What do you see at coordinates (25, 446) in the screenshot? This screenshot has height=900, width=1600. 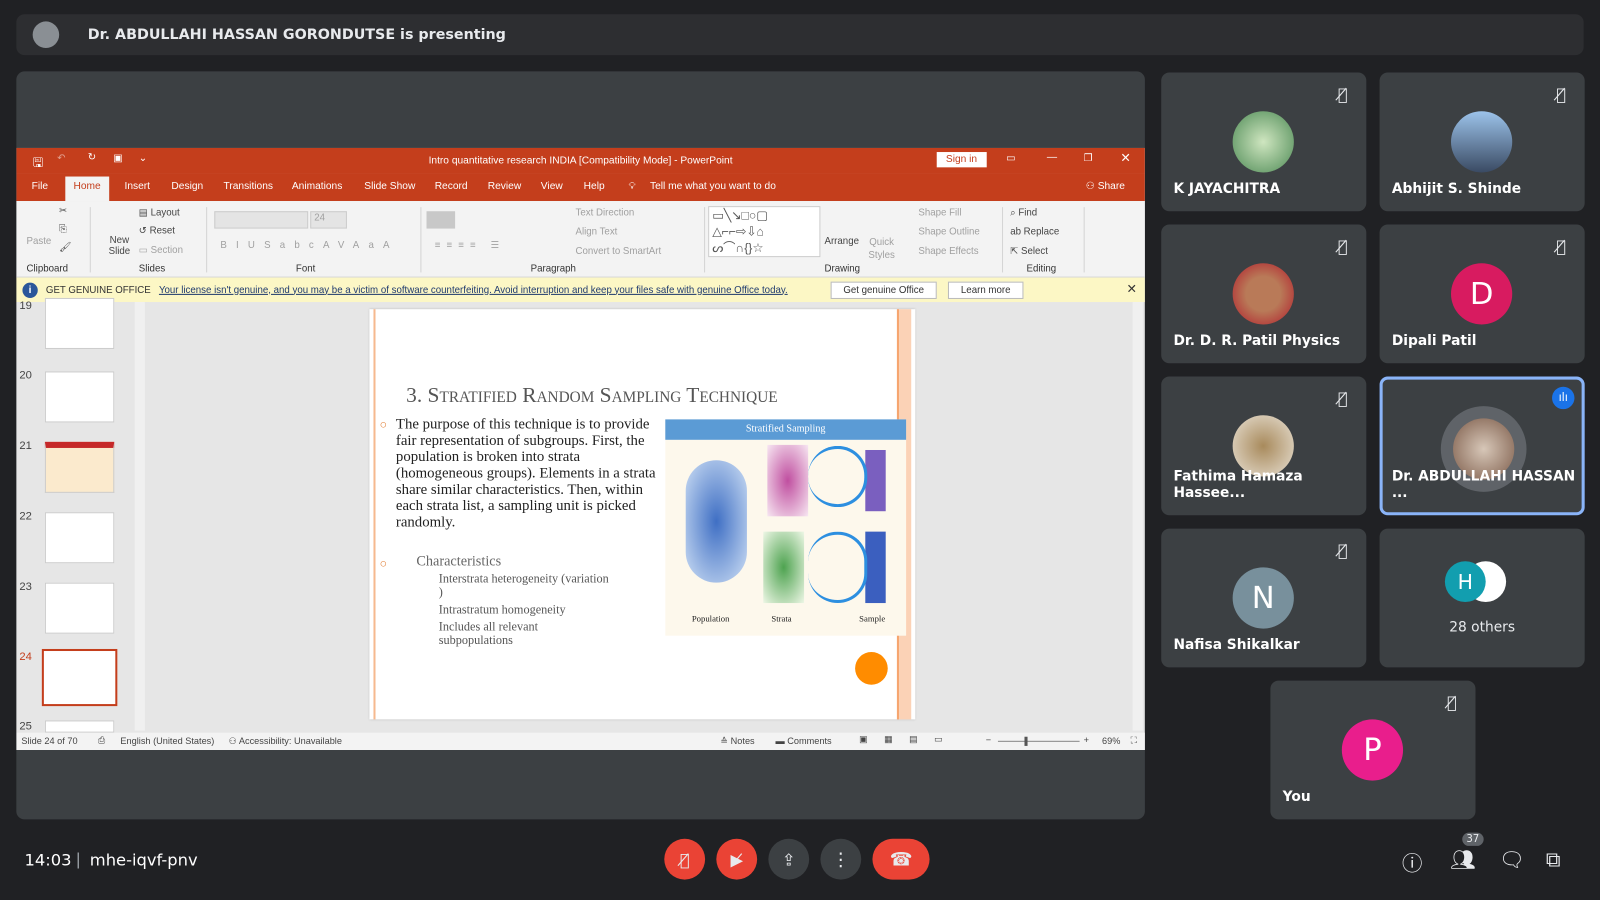 I see `thumb-number: 21` at bounding box center [25, 446].